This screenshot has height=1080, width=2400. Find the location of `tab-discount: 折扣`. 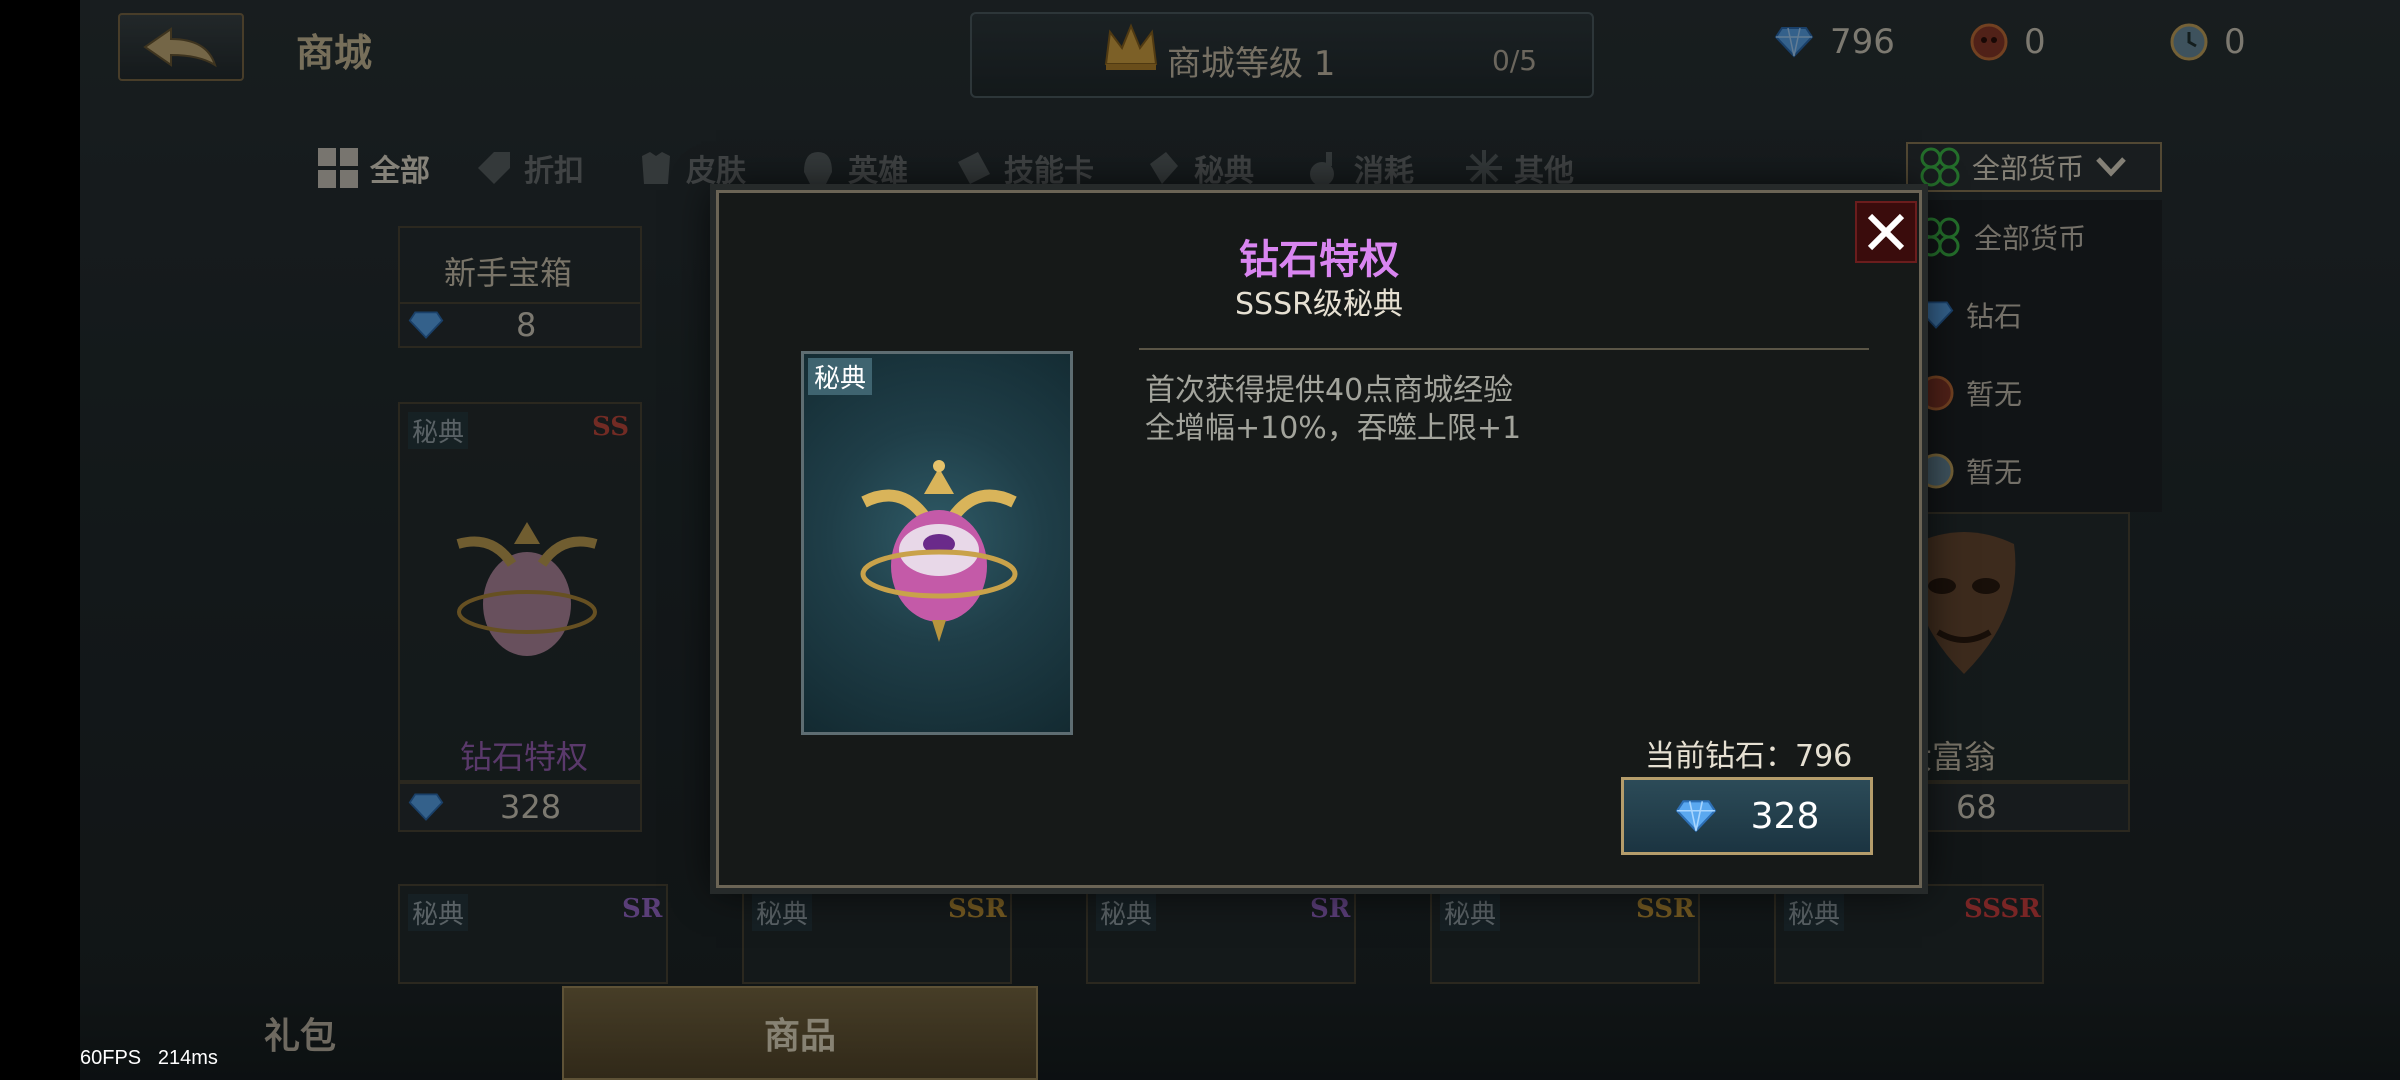

tab-discount: 折扣 is located at coordinates (529, 168).